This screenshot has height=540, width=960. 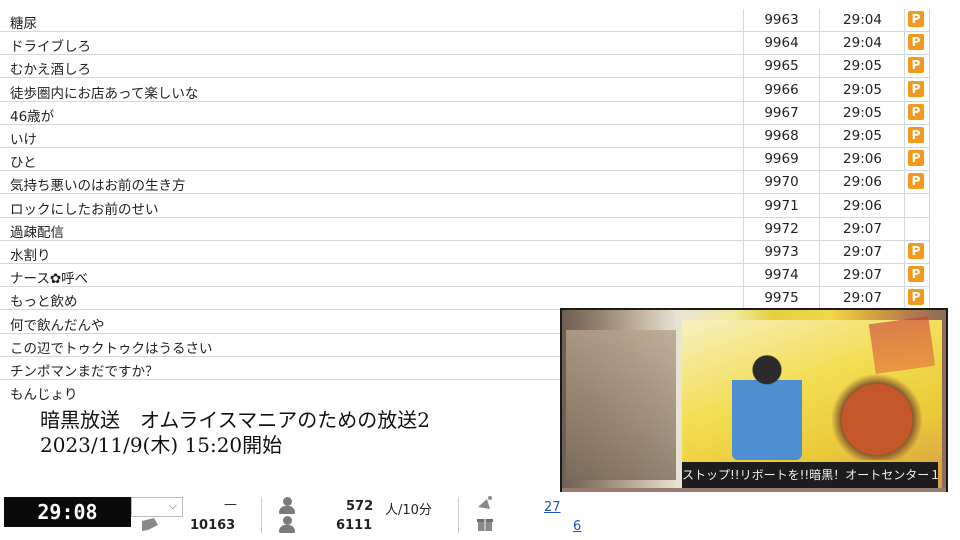 I want to click on comment-text: ロックにしたお前のせい, so click(x=84, y=209).